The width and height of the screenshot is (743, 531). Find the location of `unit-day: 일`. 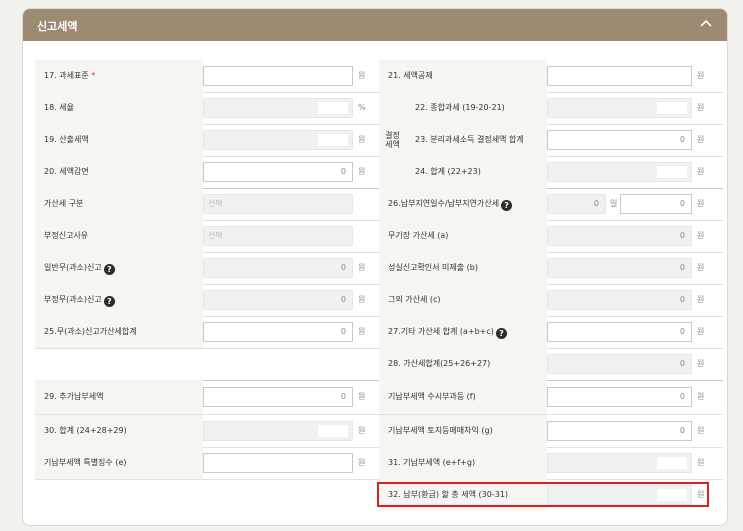

unit-day: 일 is located at coordinates (614, 203).